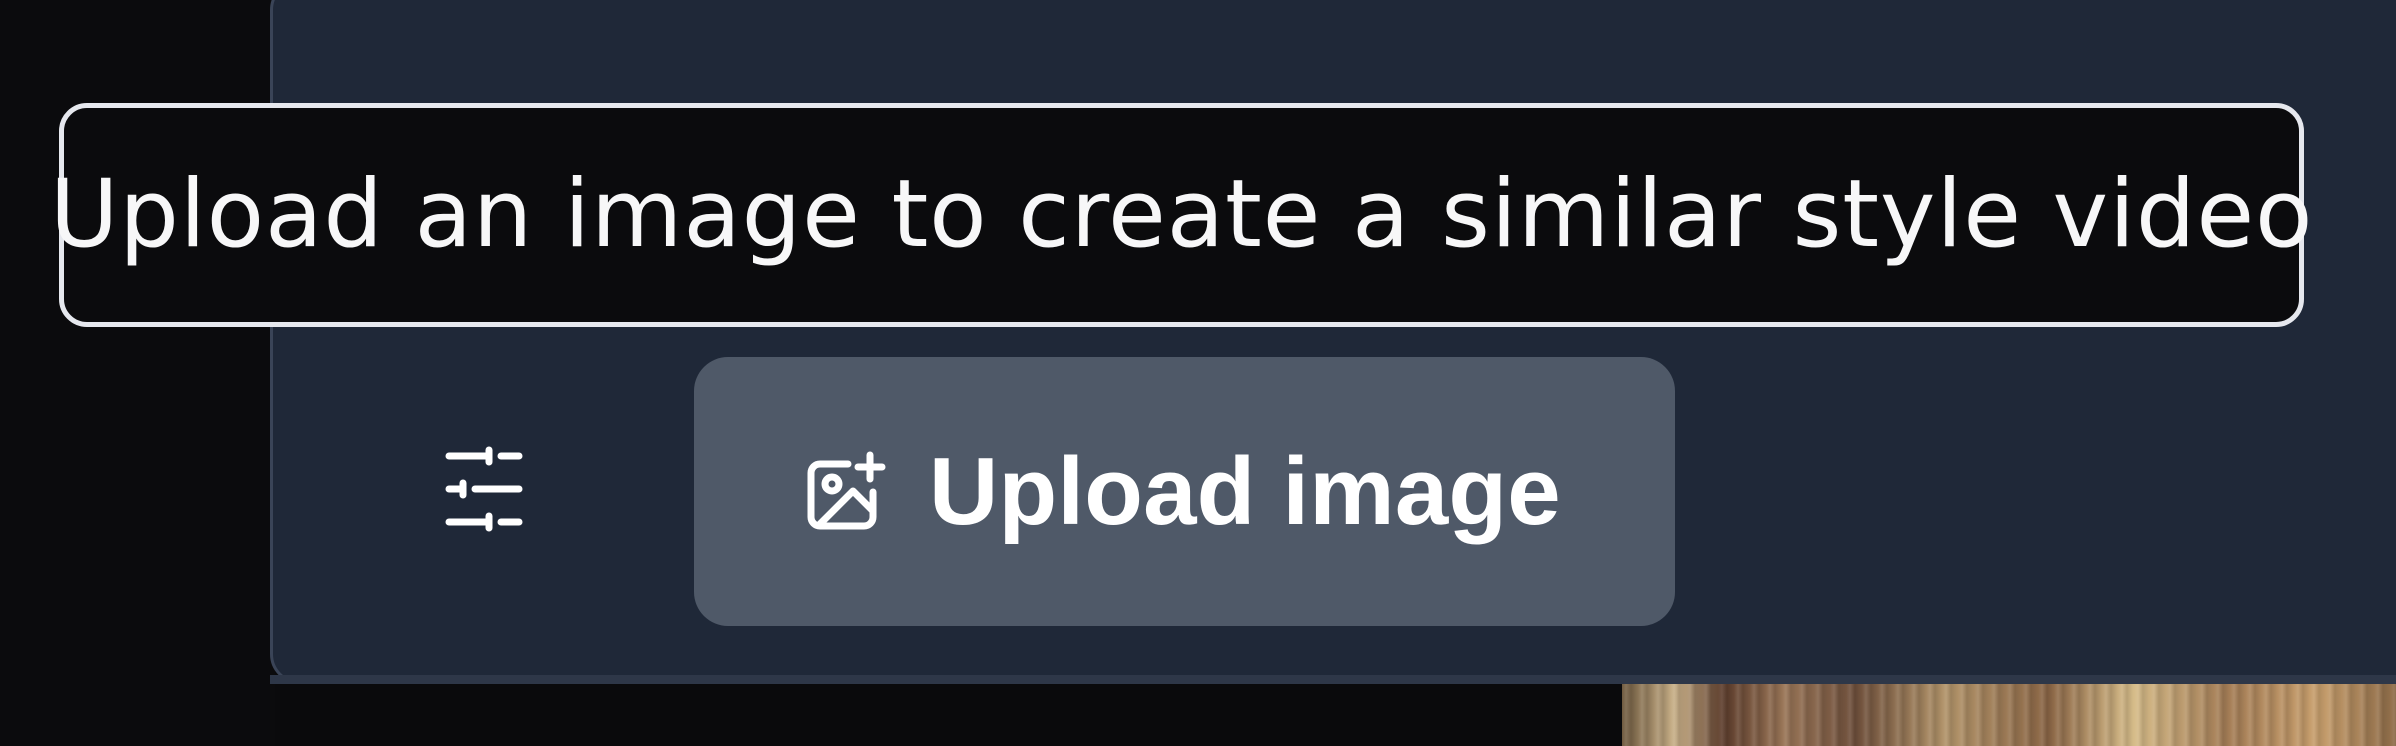 The height and width of the screenshot is (746, 2396). I want to click on upload-image-button: Upload image, so click(1184, 491).